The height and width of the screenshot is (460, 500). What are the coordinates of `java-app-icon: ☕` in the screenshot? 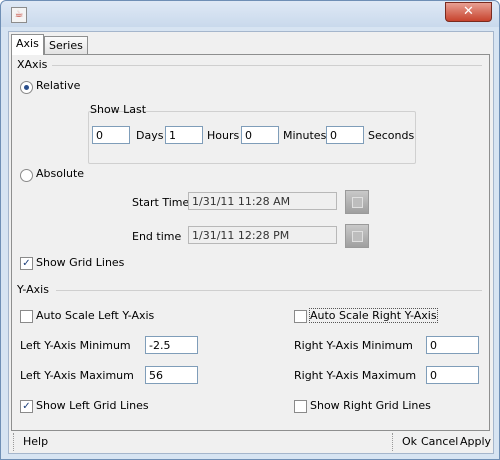 It's located at (19, 15).